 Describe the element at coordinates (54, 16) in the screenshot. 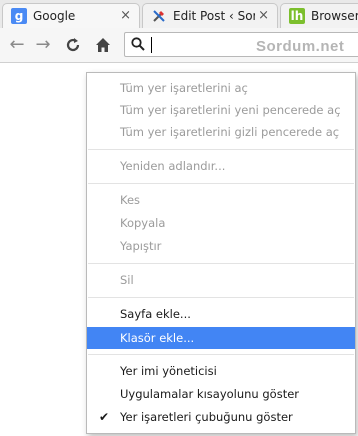

I see `tab-title: Google` at that location.